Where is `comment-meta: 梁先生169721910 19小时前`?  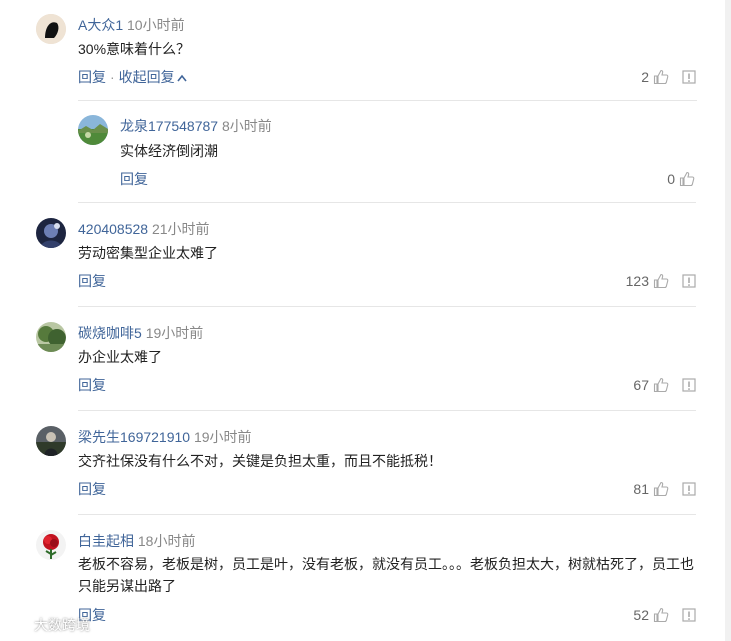 comment-meta: 梁先生169721910 19小时前 is located at coordinates (165, 437).